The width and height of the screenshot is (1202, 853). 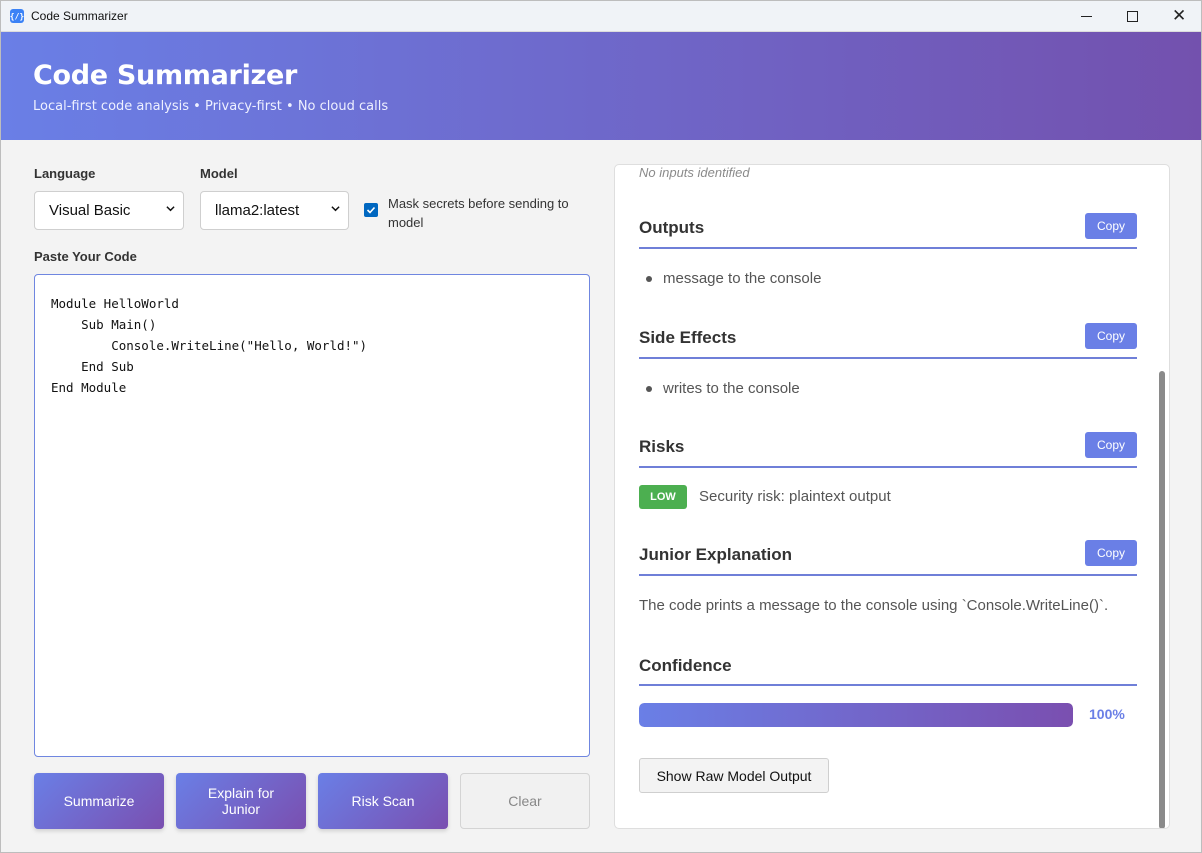 I want to click on close-icon: ✕, so click(x=1179, y=16).